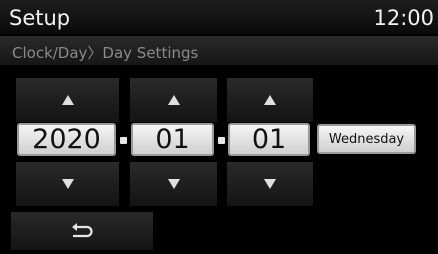 The height and width of the screenshot is (254, 438). Describe the element at coordinates (66, 139) in the screenshot. I see `year-field: 2020` at that location.